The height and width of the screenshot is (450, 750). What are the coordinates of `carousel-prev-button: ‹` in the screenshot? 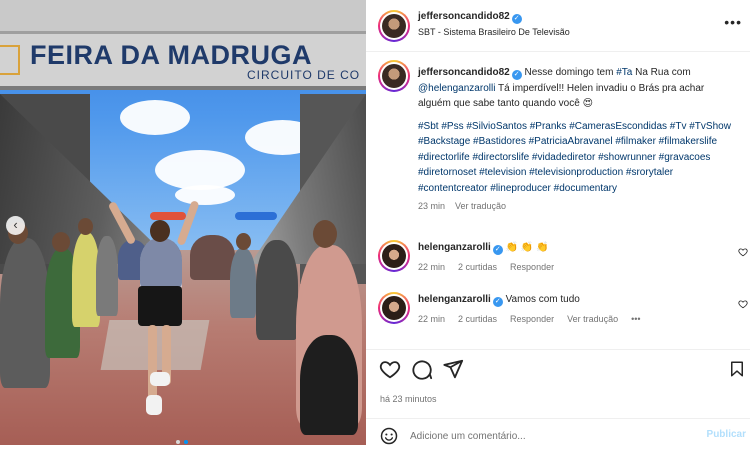 It's located at (15, 225).